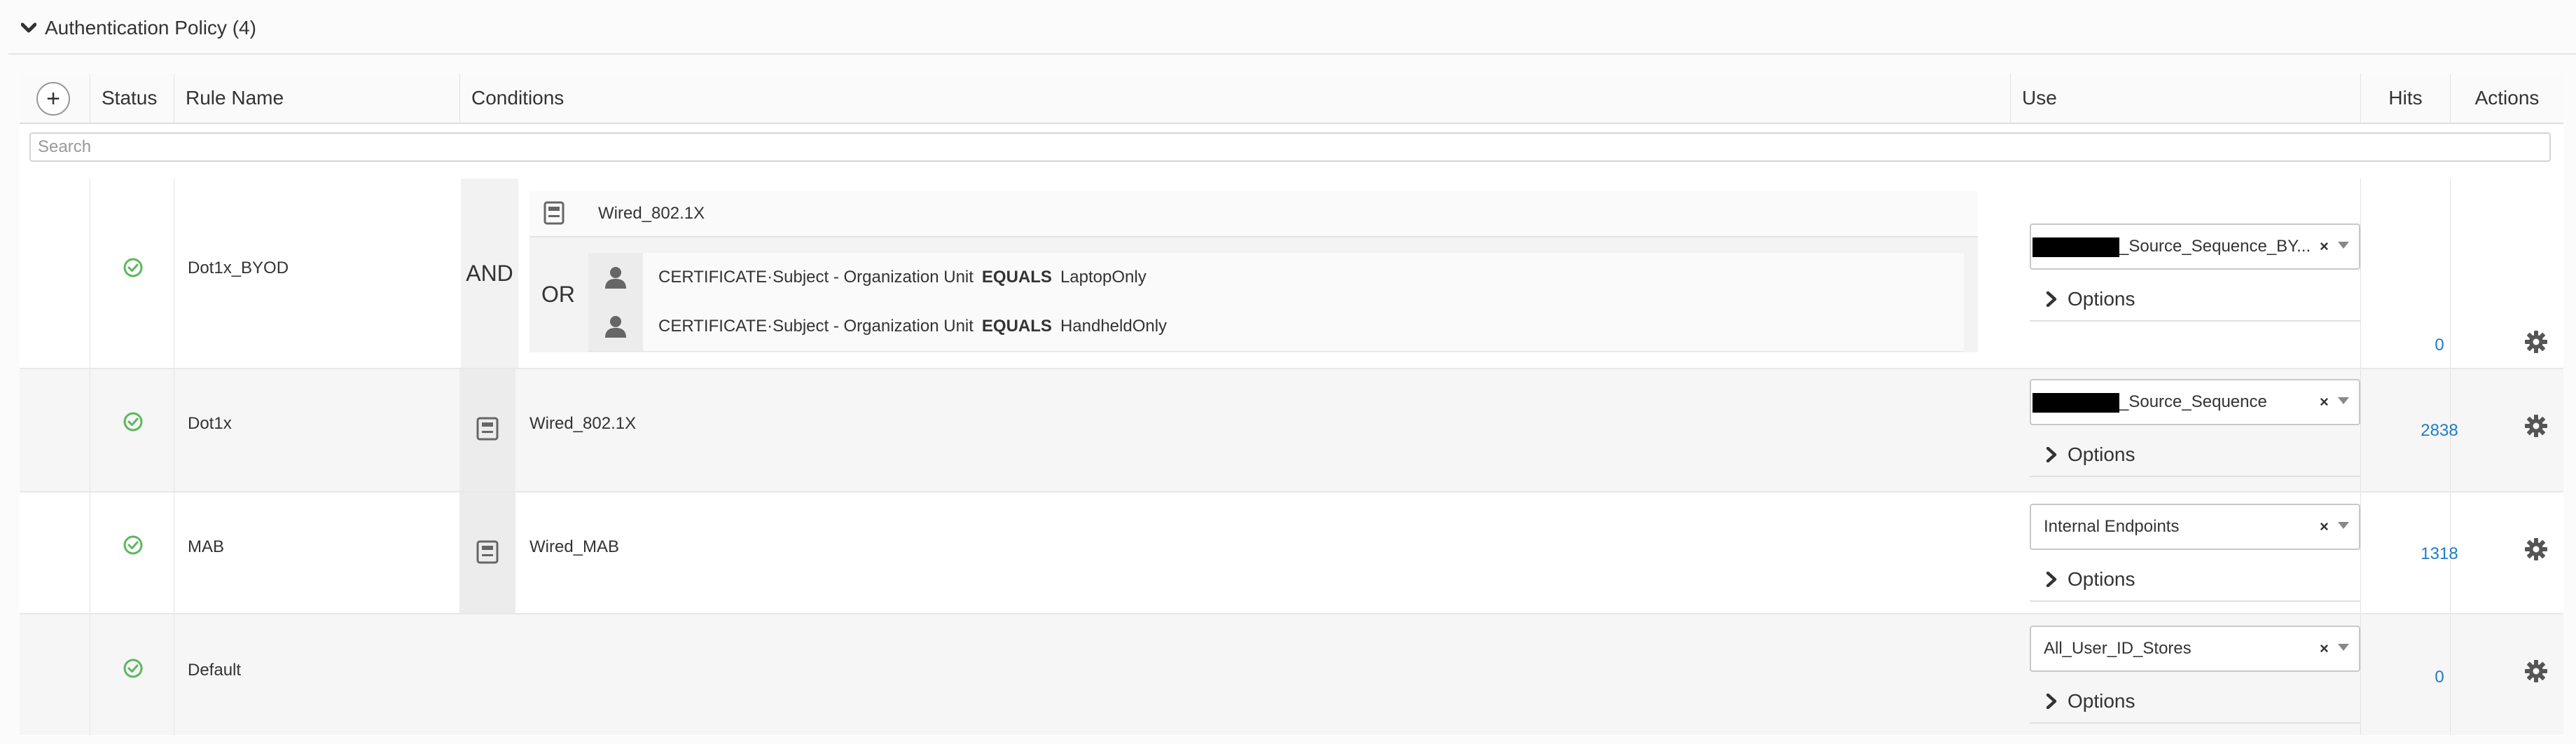  I want to click on add-column-header: +, so click(55, 98).